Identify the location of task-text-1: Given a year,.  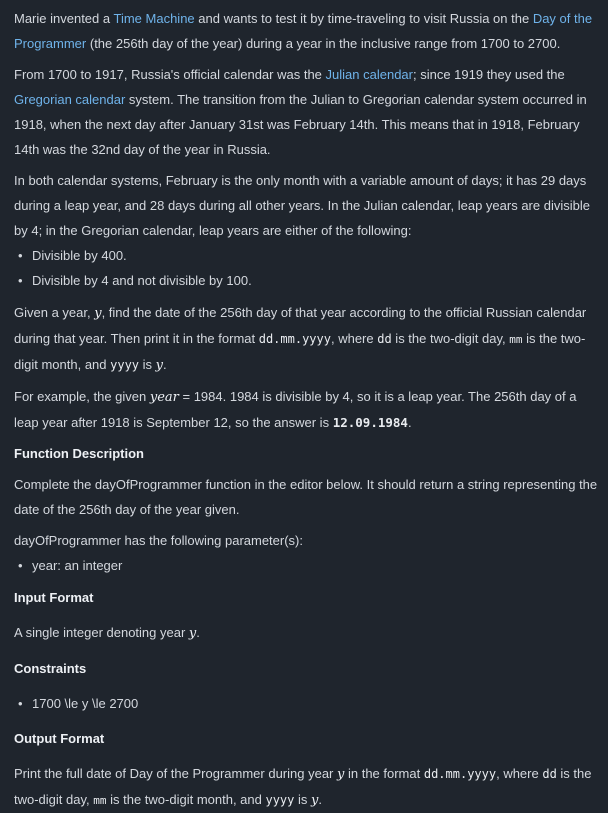
(54, 312).